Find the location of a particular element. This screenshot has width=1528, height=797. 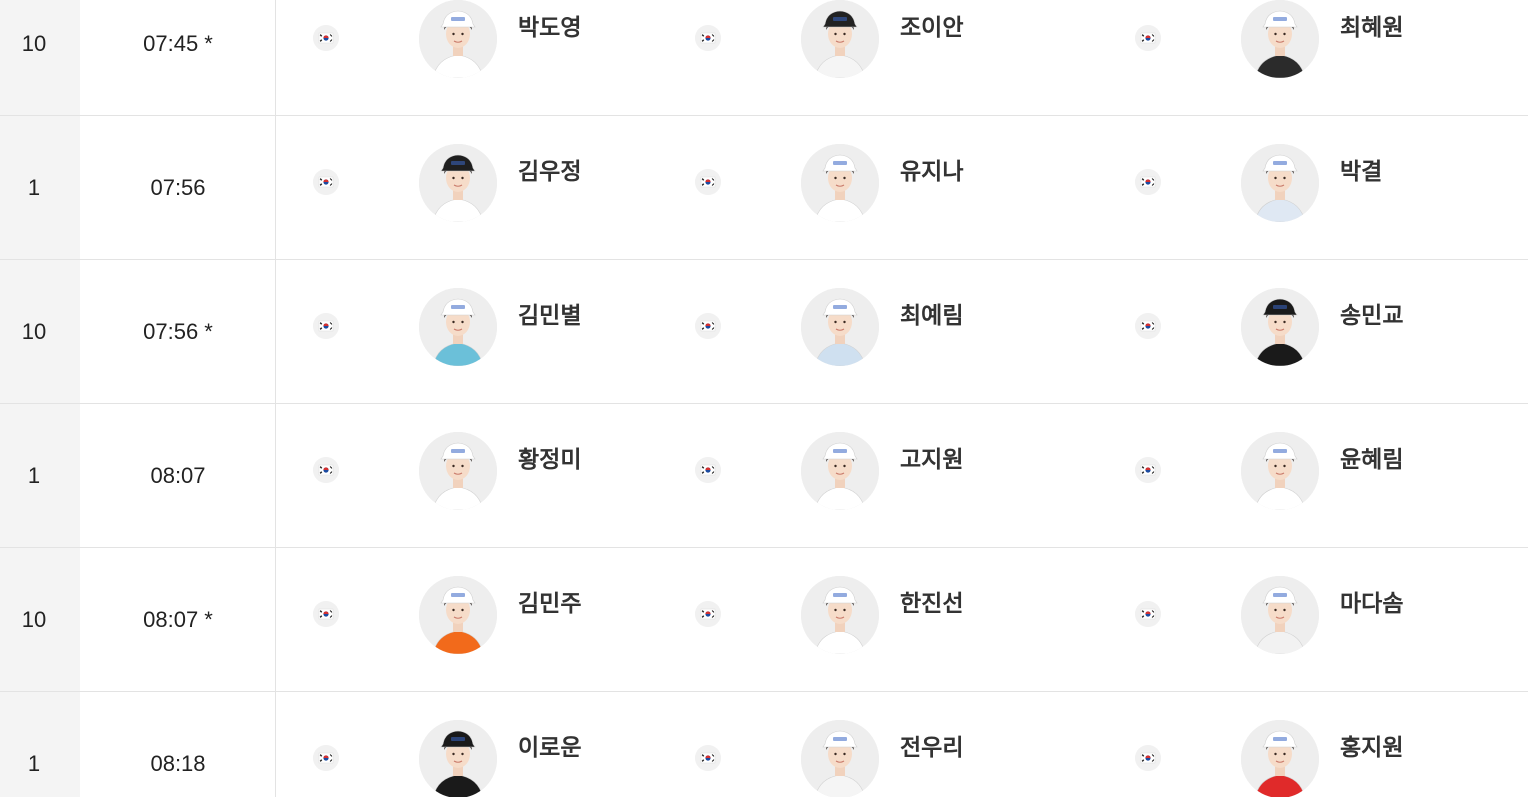

tee-time-cell: 07:45 * is located at coordinates (178, 57).